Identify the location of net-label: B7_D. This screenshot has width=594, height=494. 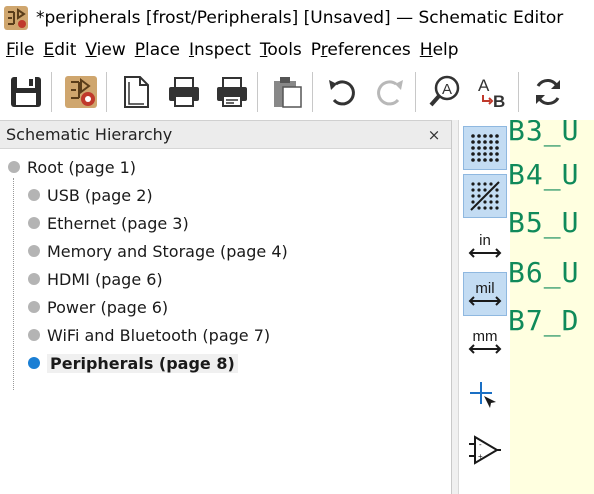
(544, 320).